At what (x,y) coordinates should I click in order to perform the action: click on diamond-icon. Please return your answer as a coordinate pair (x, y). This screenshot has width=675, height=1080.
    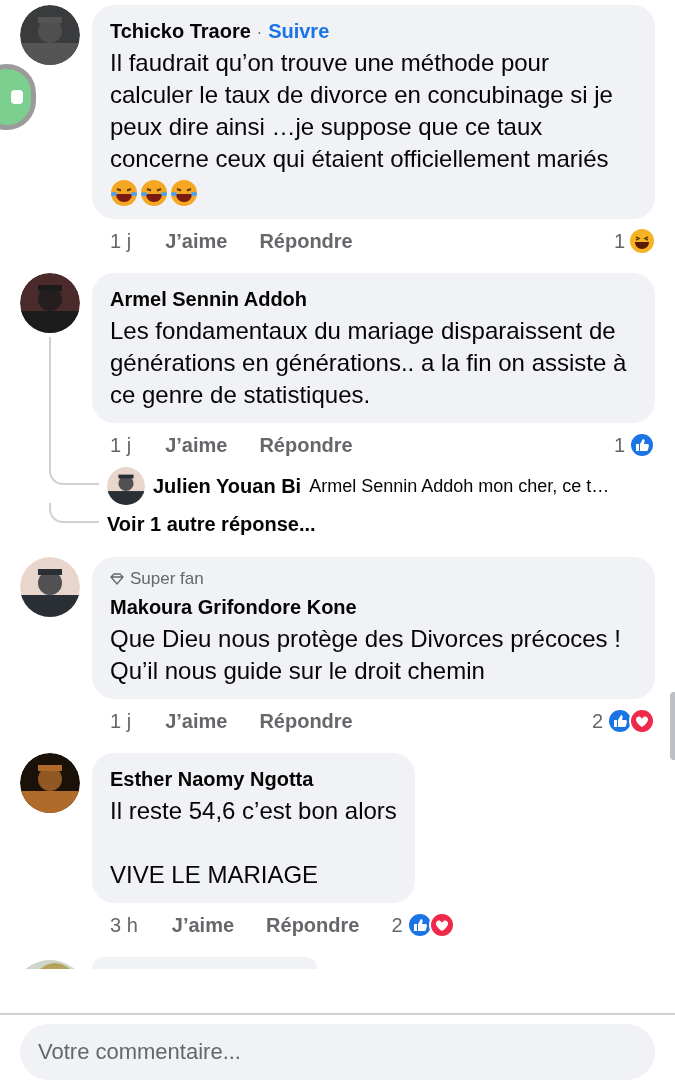
    Looking at the image, I should click on (117, 579).